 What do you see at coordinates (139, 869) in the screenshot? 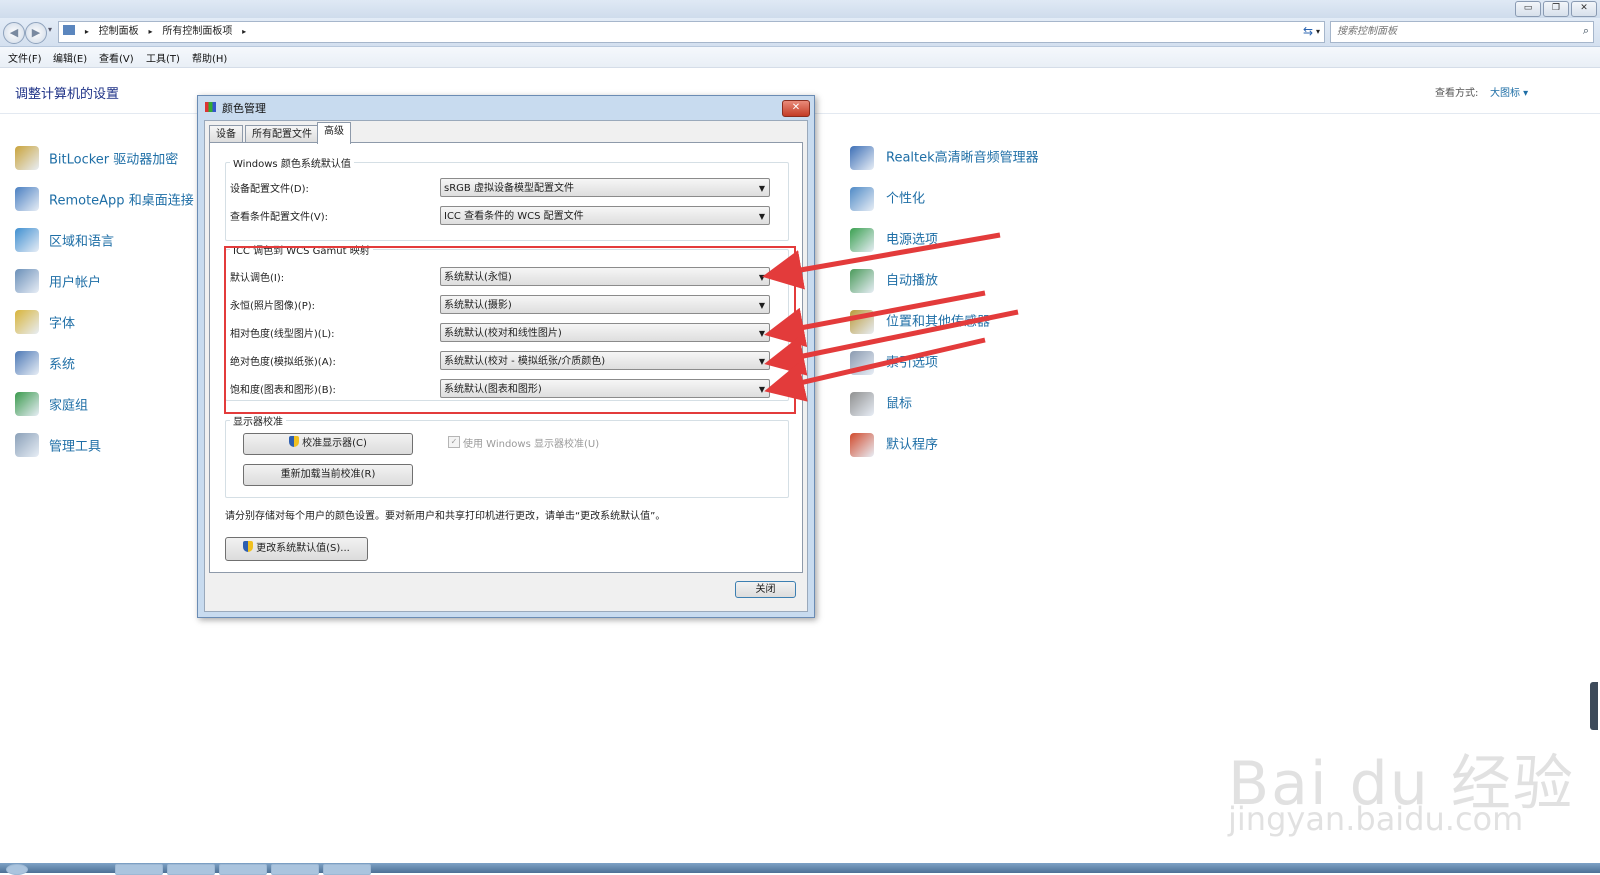
I see `taskbar-ie` at bounding box center [139, 869].